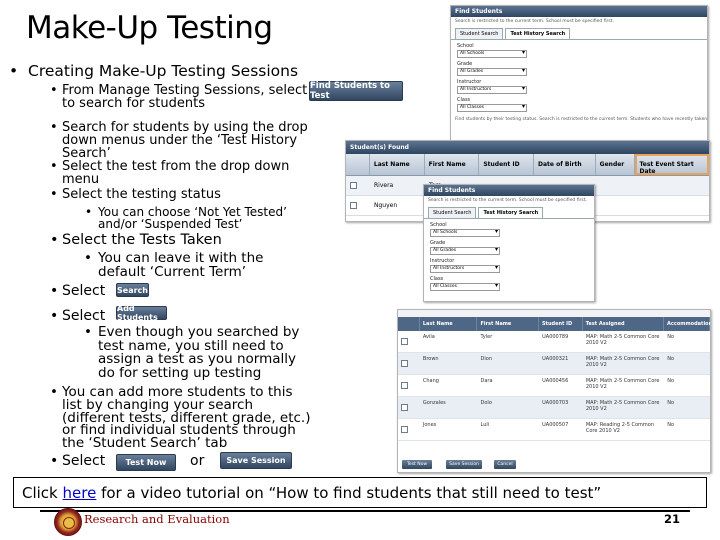 The height and width of the screenshot is (540, 720). I want to click on school-label: School, so click(465, 46).